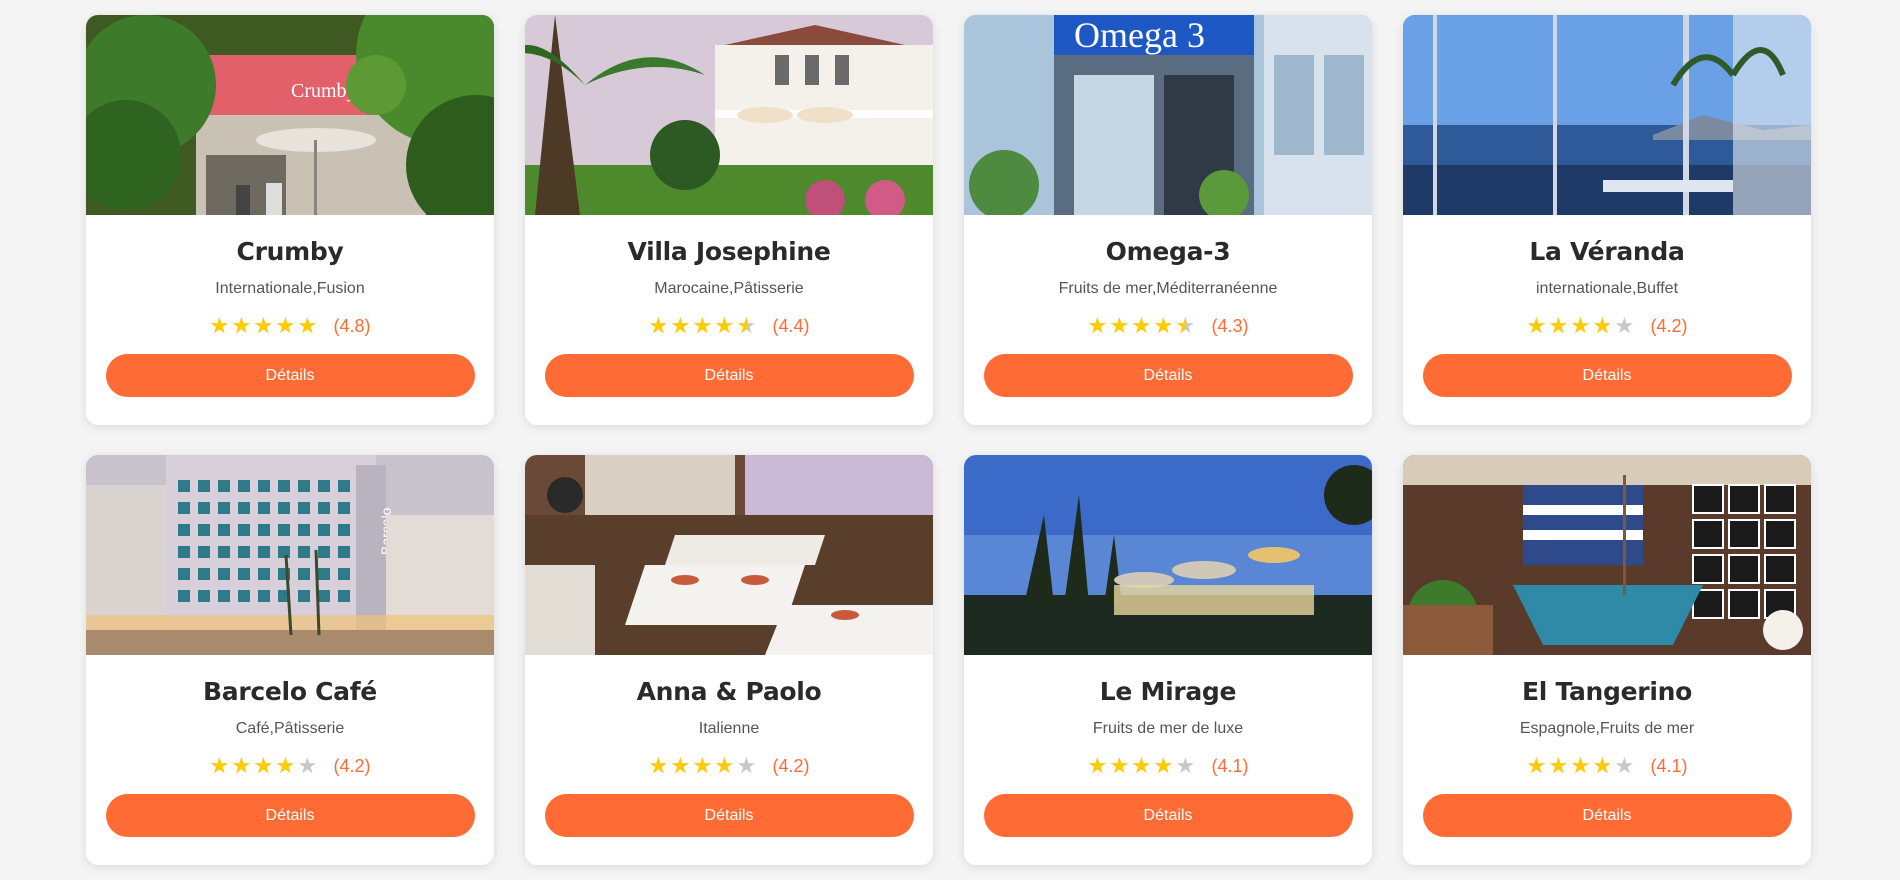 This screenshot has height=880, width=1900. Describe the element at coordinates (729, 288) in the screenshot. I see `restaurant-cuisine: Marocaine,Pâtisserie` at that location.